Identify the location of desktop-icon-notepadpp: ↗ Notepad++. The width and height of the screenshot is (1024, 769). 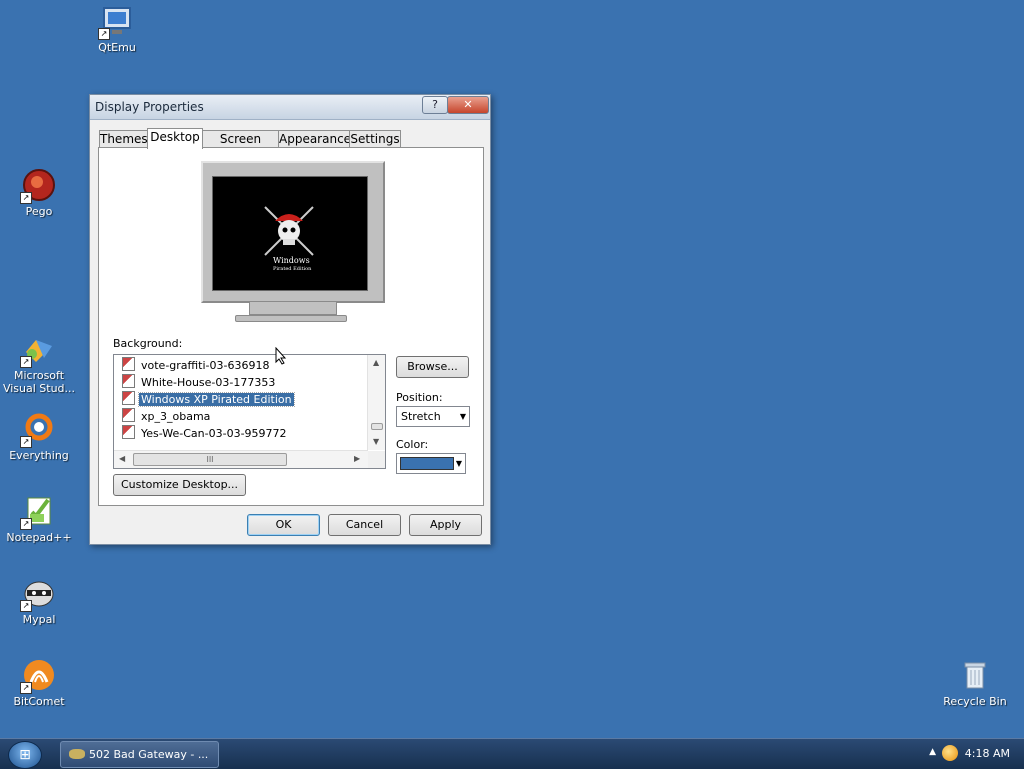
(39, 519).